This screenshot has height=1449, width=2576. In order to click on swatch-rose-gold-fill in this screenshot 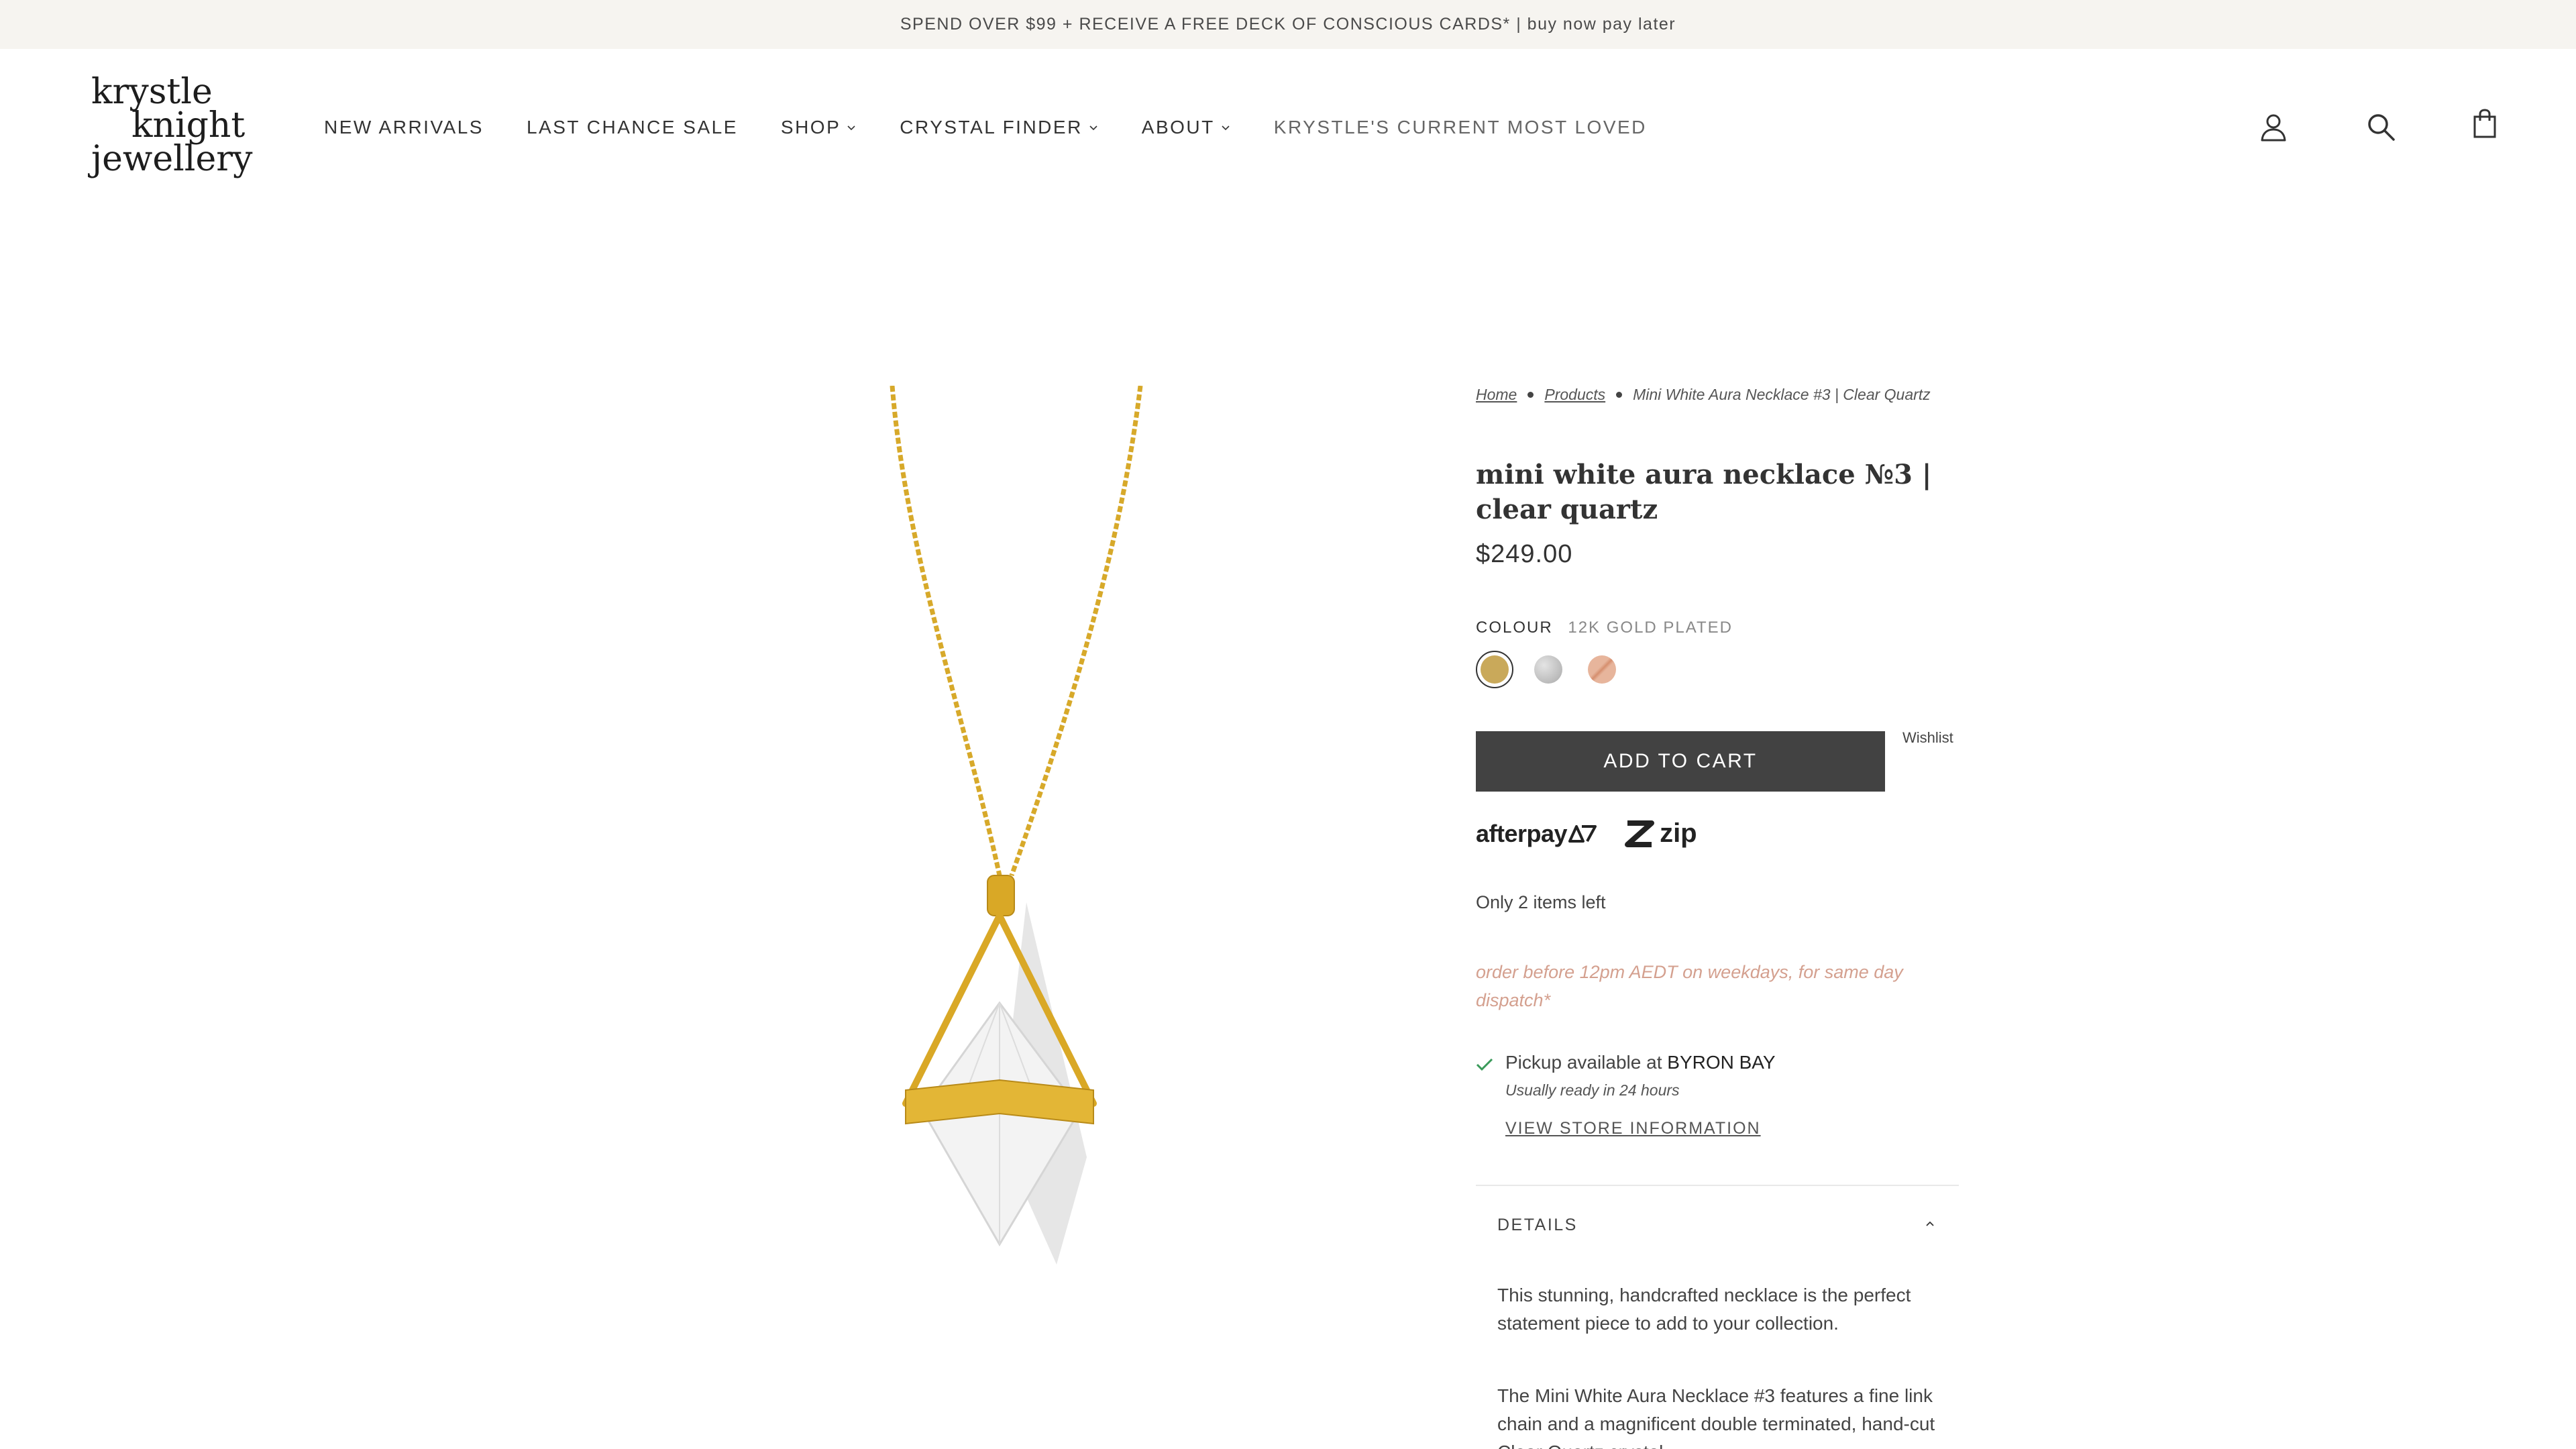, I will do `click(1602, 669)`.